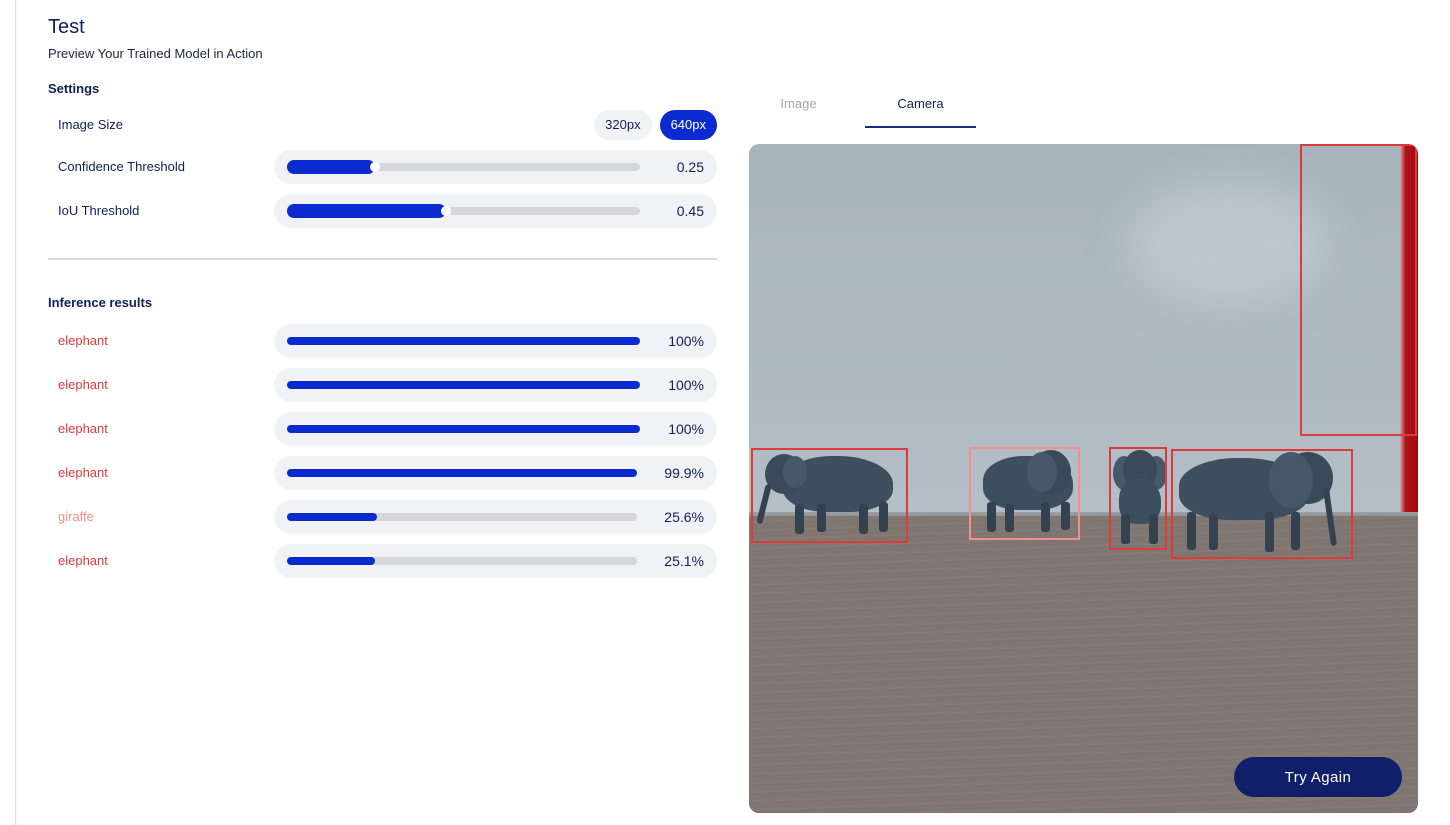 This screenshot has height=825, width=1450. Describe the element at coordinates (99, 210) in the screenshot. I see `iou-label: IoU Threshold` at that location.